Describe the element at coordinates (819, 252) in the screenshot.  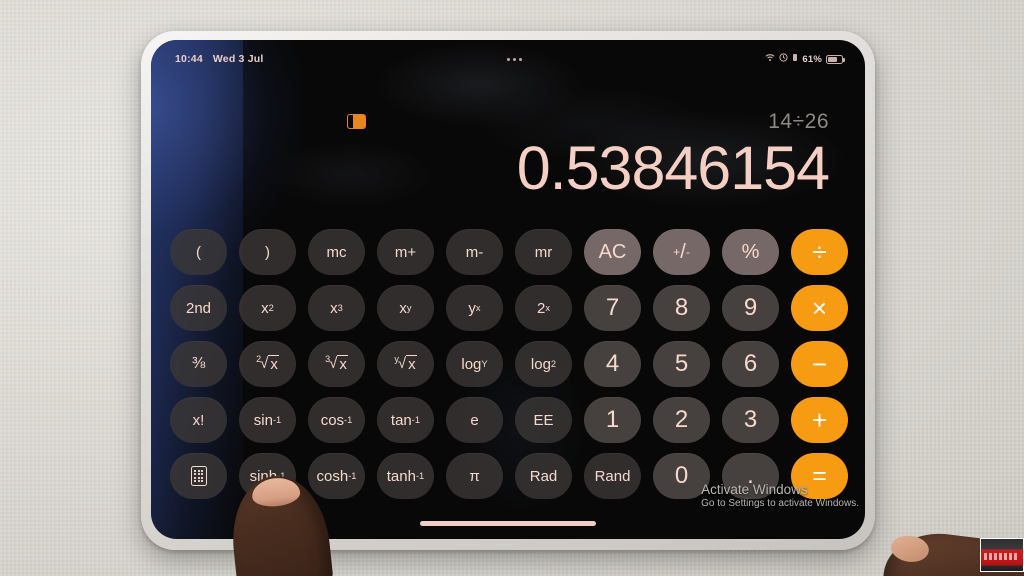
I see `key-divide: ÷` at that location.